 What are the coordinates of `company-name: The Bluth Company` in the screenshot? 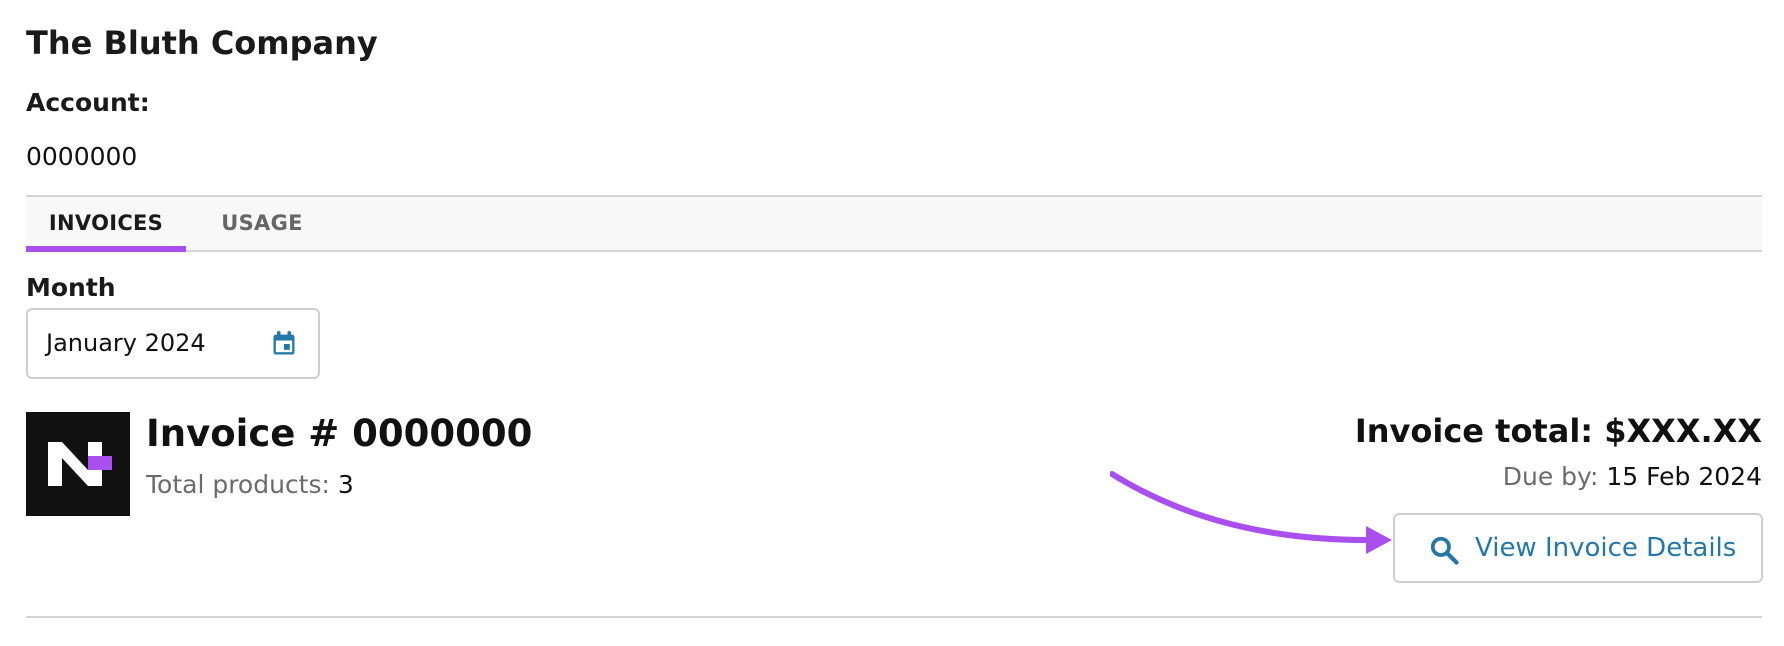 It's located at (202, 43).